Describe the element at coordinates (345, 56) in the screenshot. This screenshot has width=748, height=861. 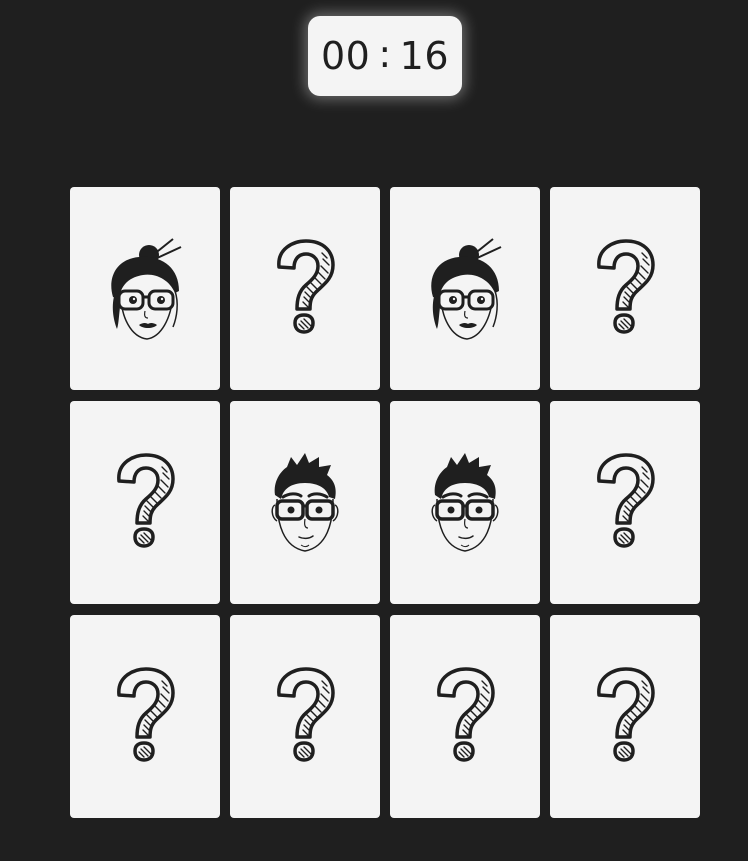
I see `timer-minutes: 00` at that location.